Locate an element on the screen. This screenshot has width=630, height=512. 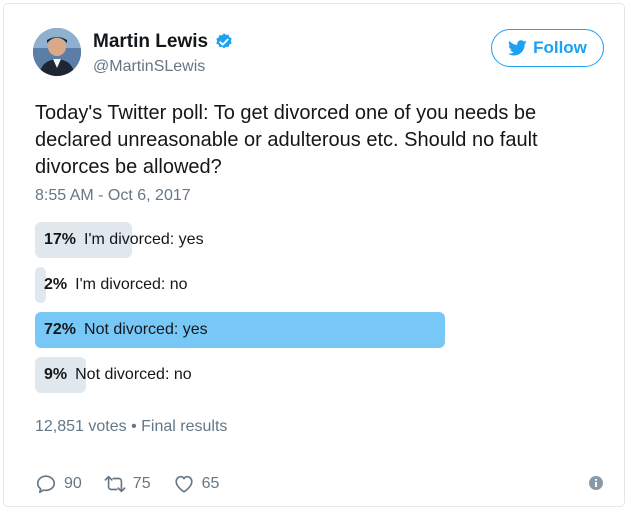
poll-status: Final results is located at coordinates (184, 426).